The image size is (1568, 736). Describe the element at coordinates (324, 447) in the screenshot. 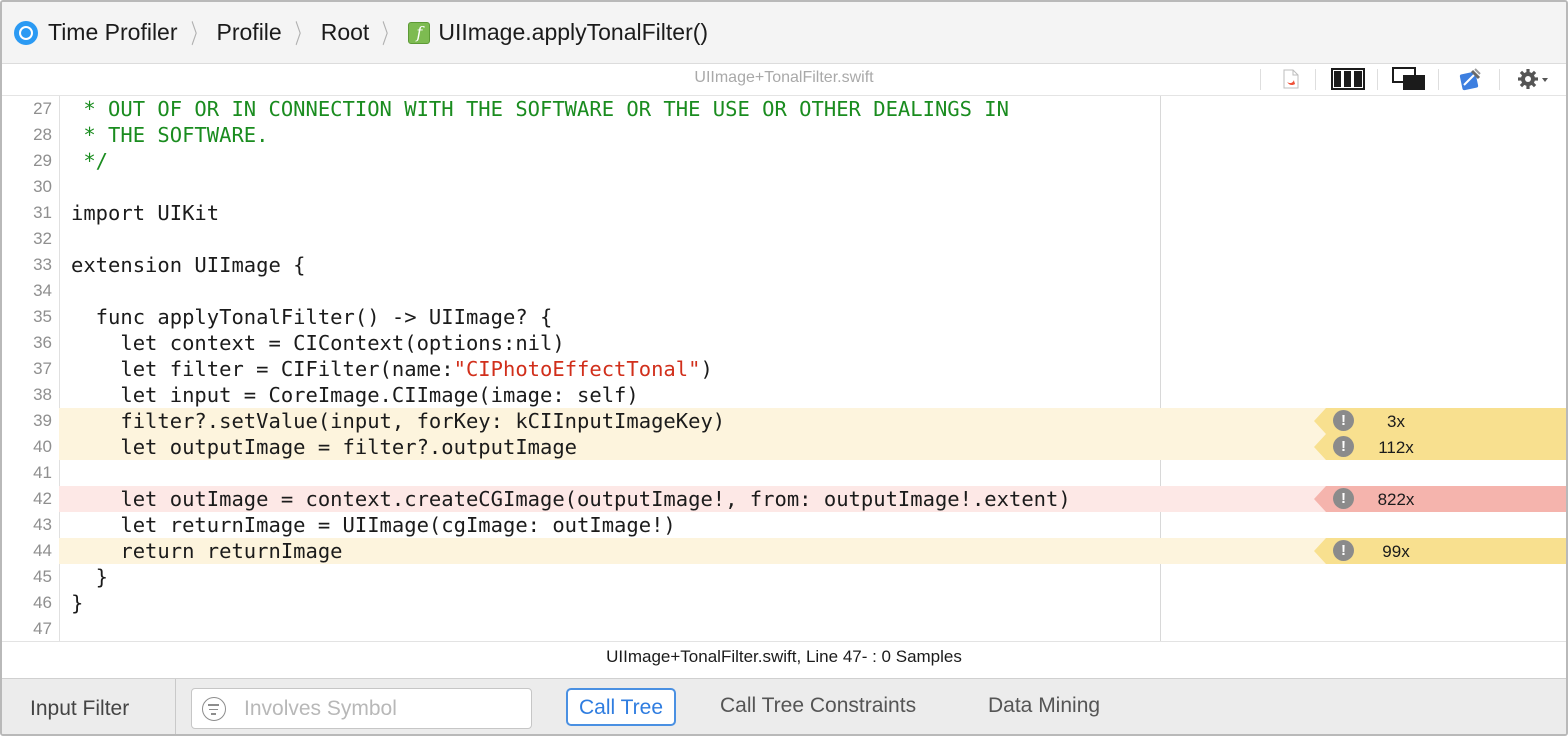

I see `code-token: let outputImage = filter?.outputImage` at that location.